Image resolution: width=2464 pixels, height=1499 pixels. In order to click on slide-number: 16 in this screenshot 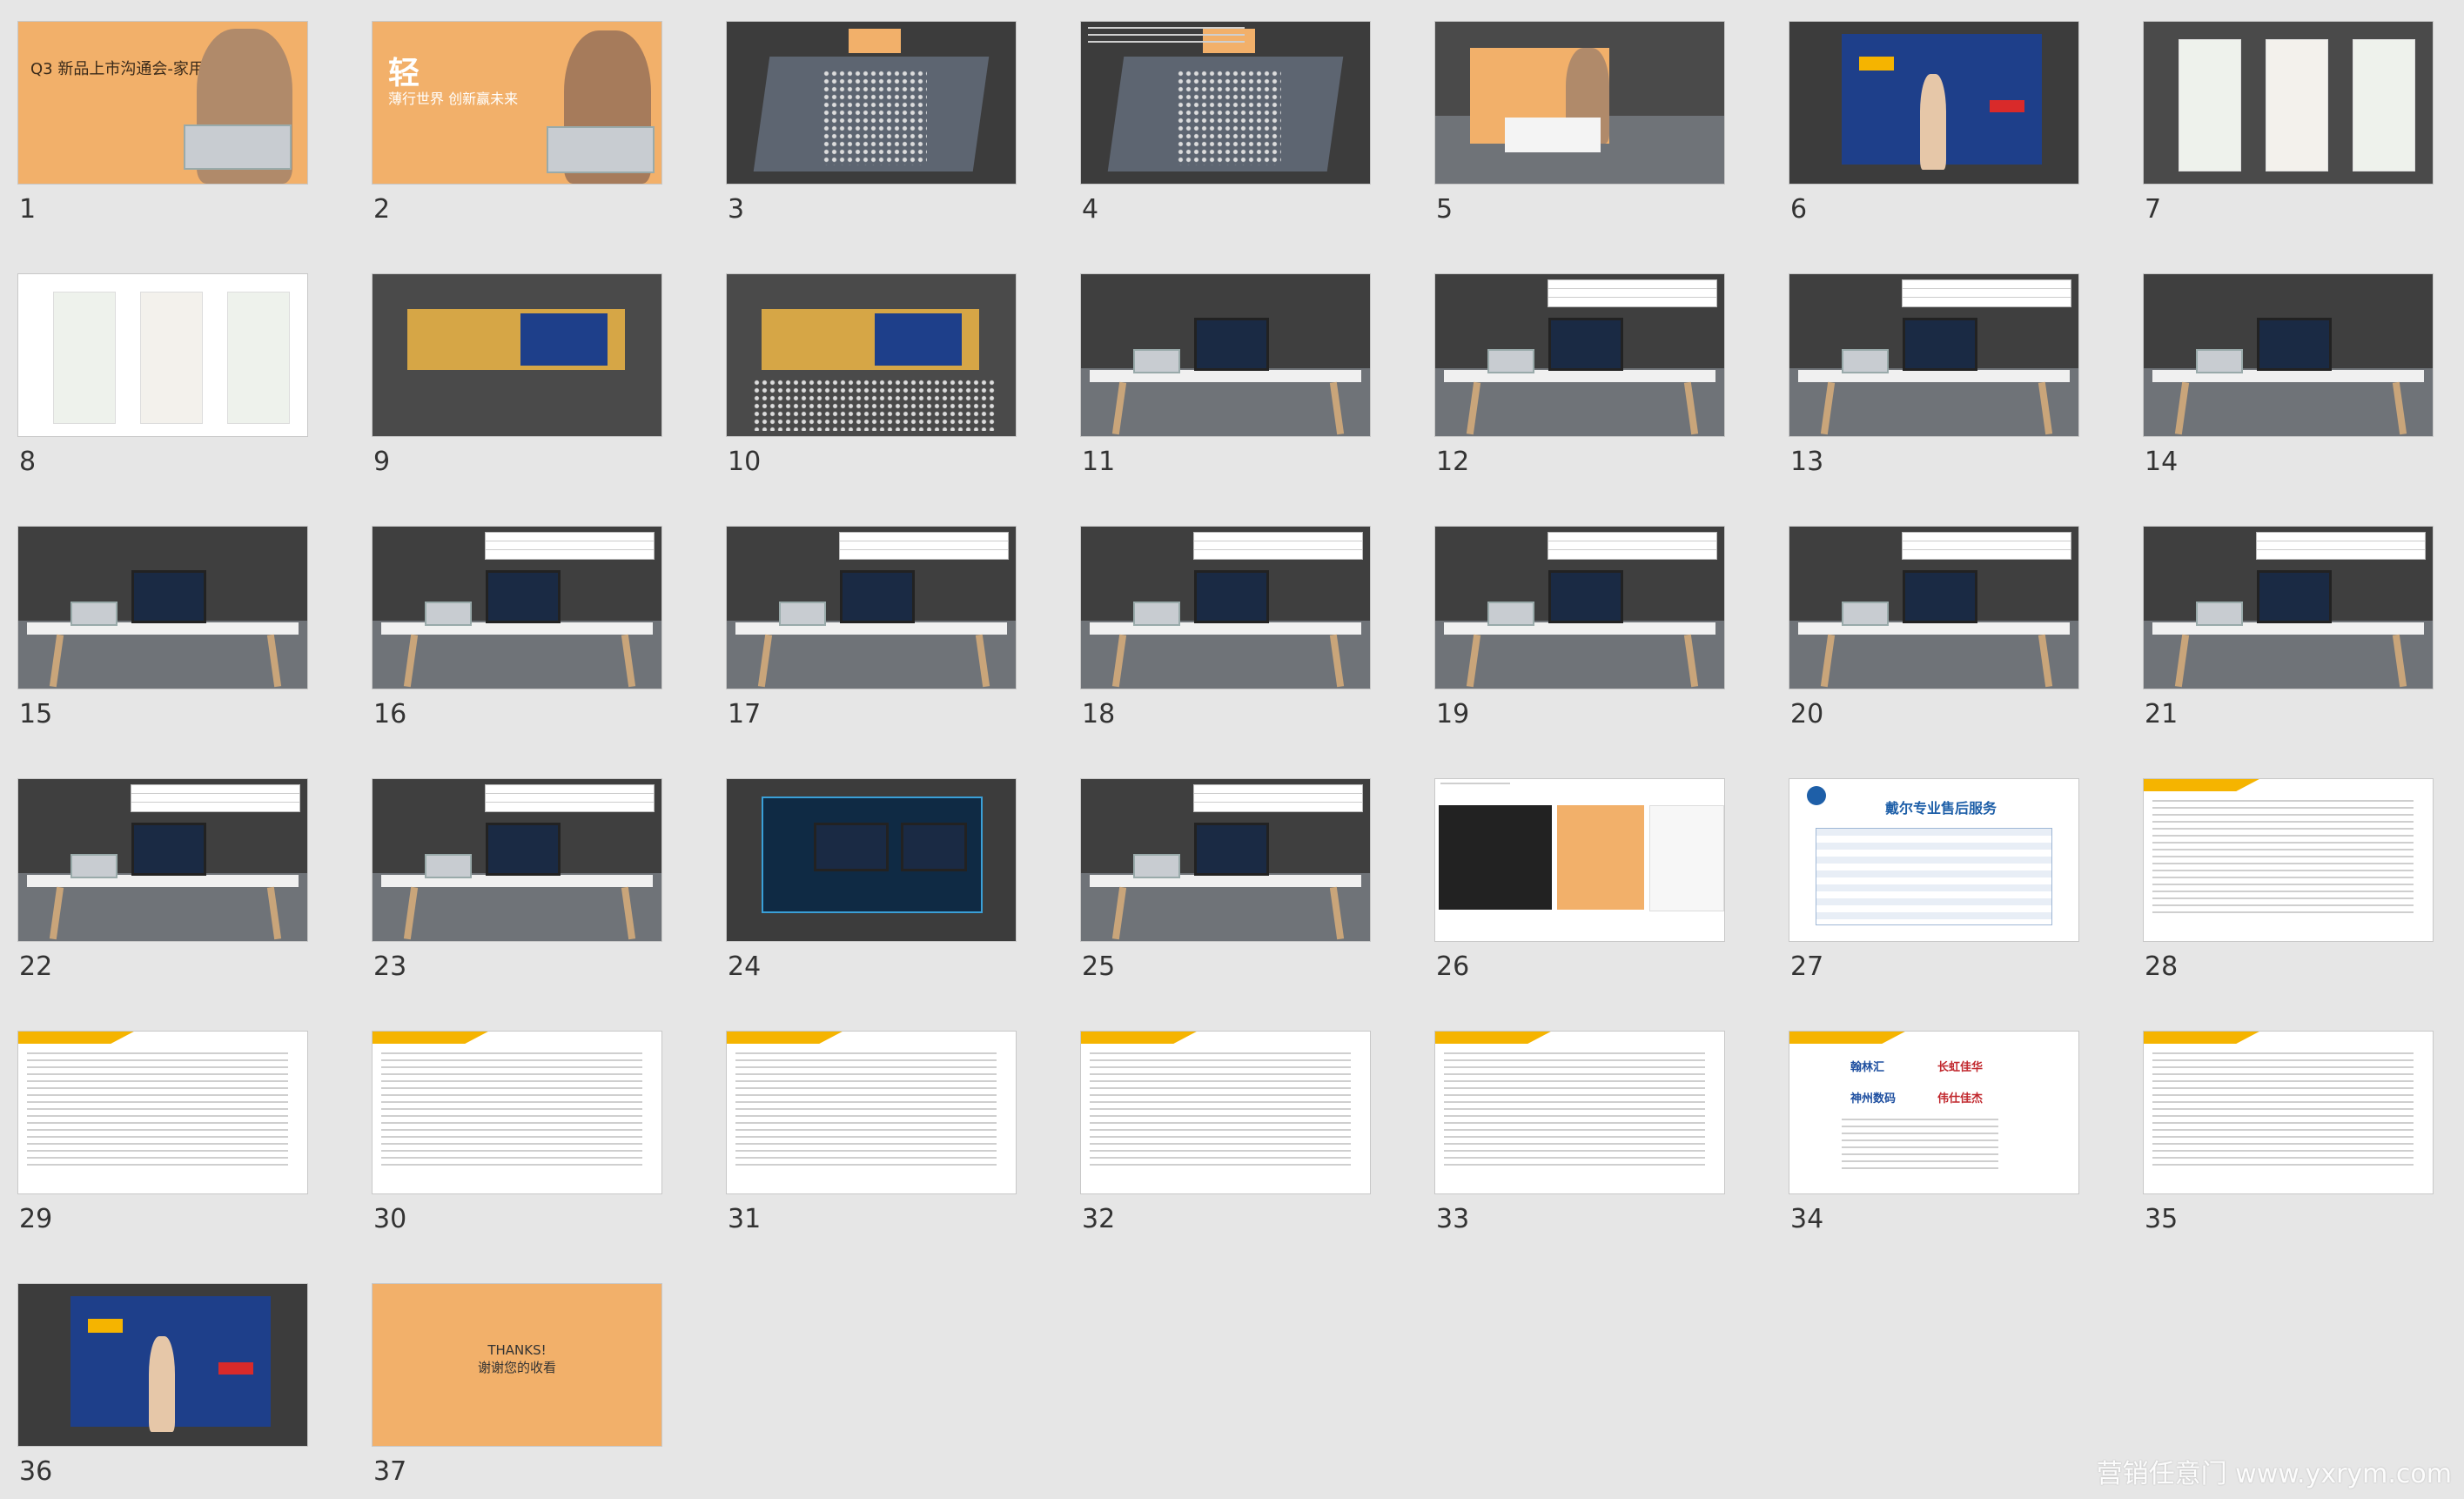, I will do `click(390, 714)`.